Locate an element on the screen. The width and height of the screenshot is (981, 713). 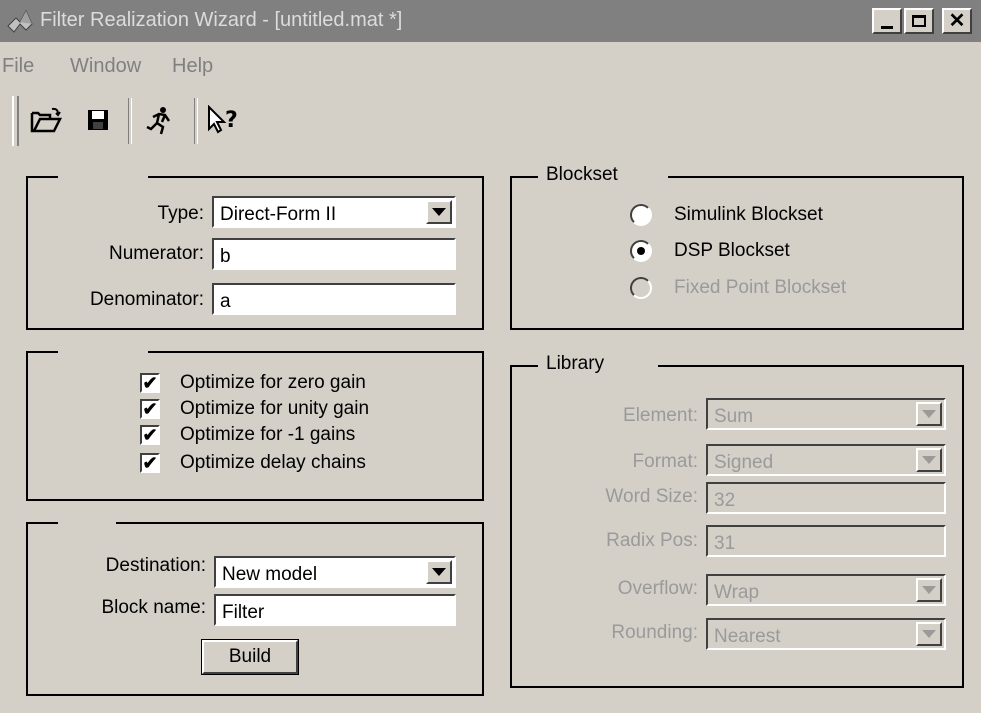
format-value: Signed is located at coordinates (744, 462).